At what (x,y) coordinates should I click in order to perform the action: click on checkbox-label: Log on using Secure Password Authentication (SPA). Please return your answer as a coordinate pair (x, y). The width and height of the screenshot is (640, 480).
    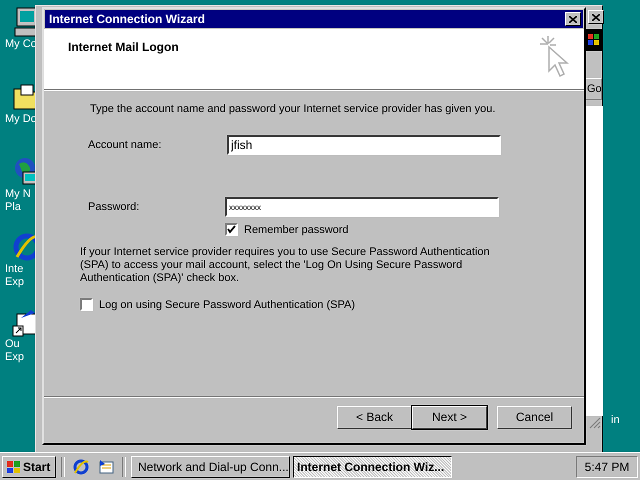
    Looking at the image, I should click on (227, 304).